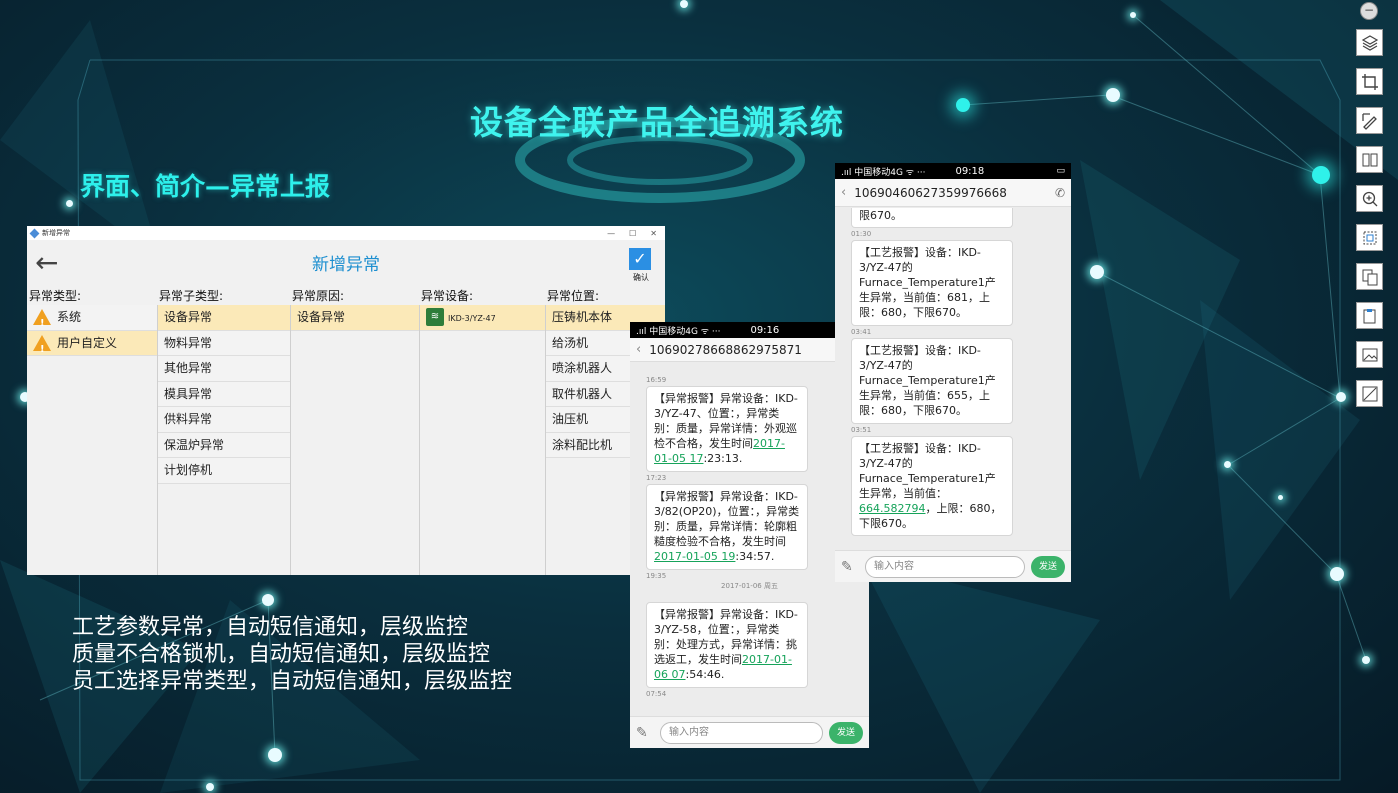 This screenshot has height=793, width=1398. Describe the element at coordinates (346, 233) in the screenshot. I see `window-titlebar: 新增异常 — ☐ ✕` at that location.